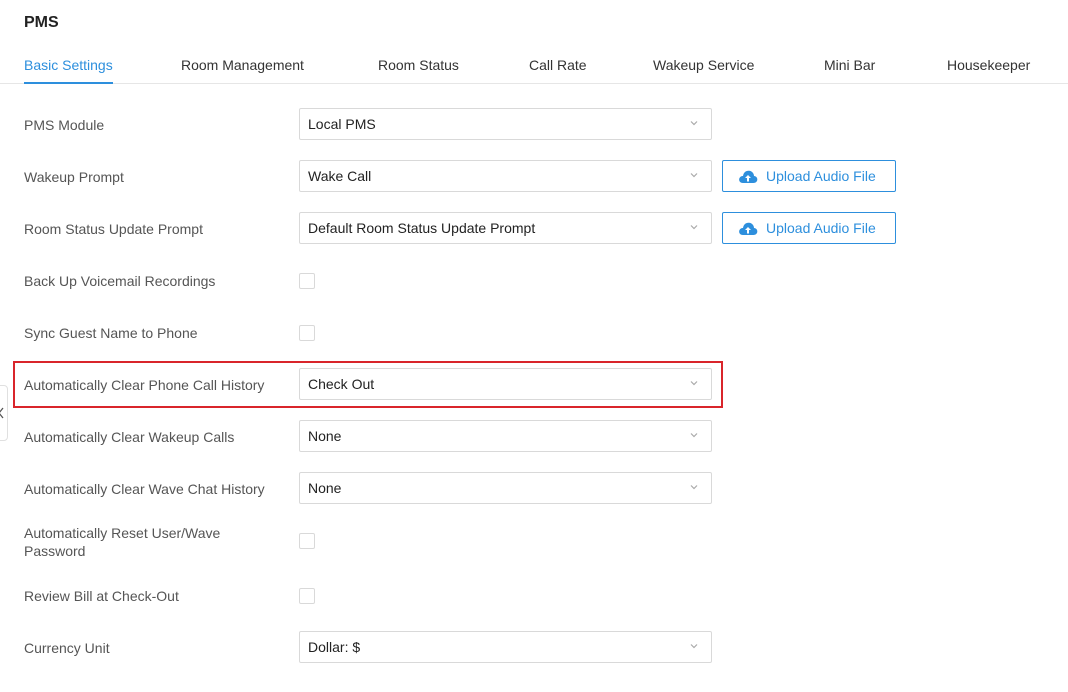 Image resolution: width=1068 pixels, height=692 pixels. What do you see at coordinates (505, 436) in the screenshot?
I see `clear-wakeup-calls-select: None` at bounding box center [505, 436].